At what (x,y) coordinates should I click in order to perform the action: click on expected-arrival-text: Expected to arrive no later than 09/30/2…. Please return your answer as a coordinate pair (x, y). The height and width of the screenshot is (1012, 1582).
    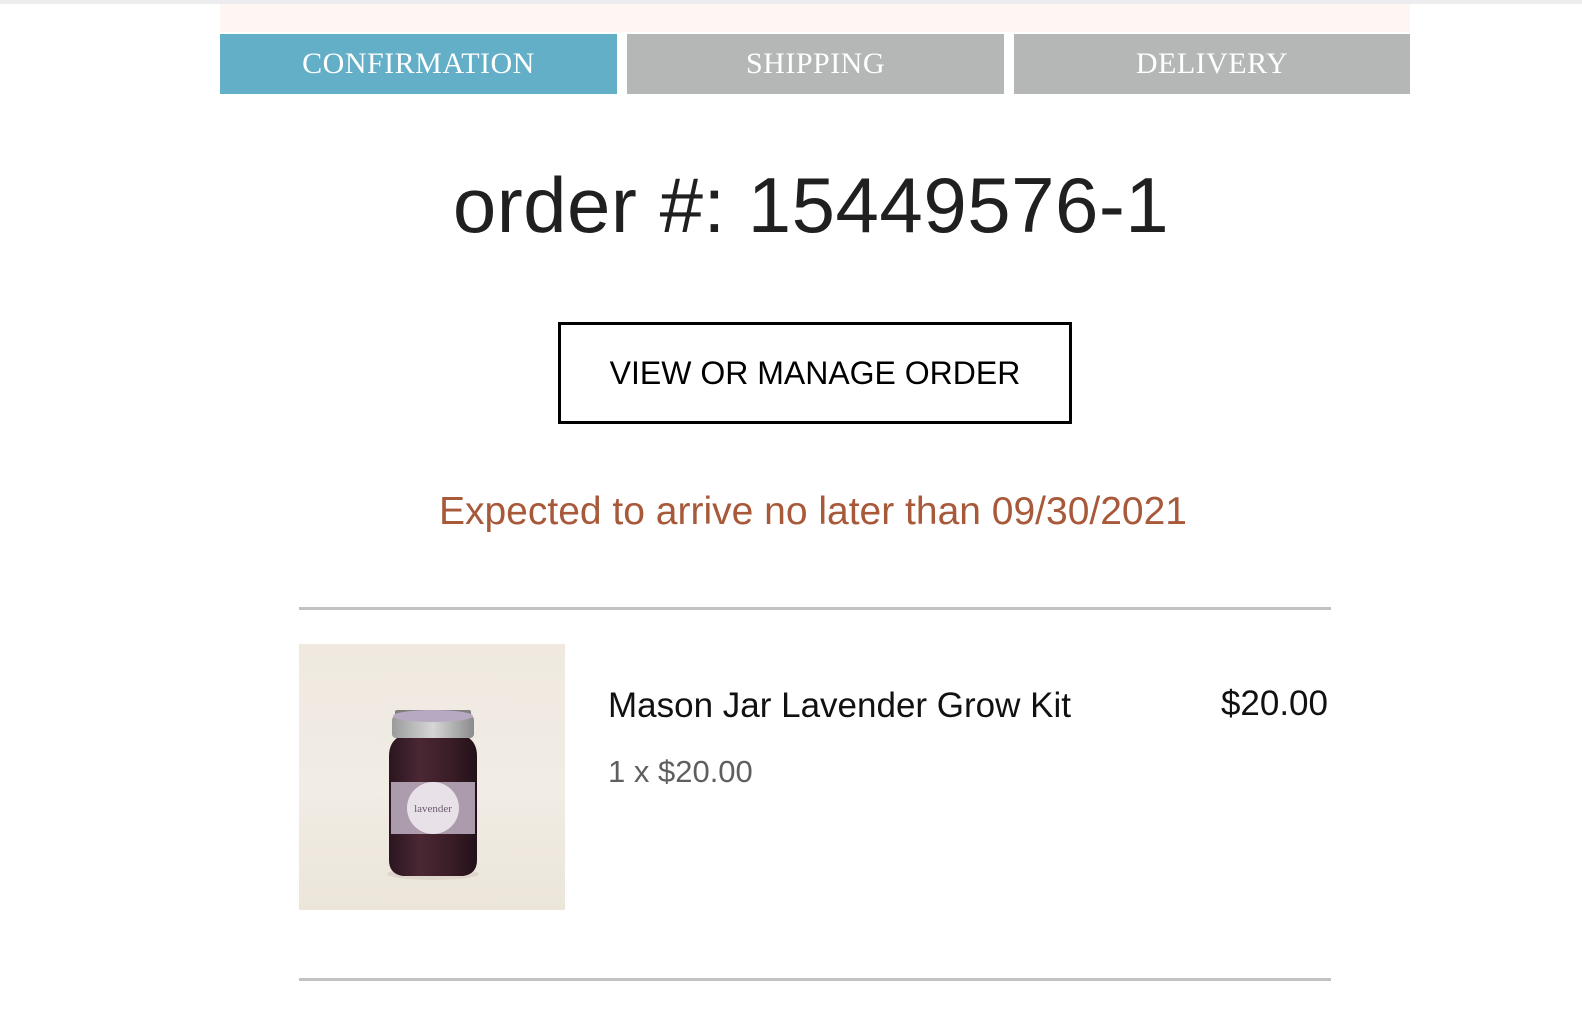
    Looking at the image, I should click on (812, 511).